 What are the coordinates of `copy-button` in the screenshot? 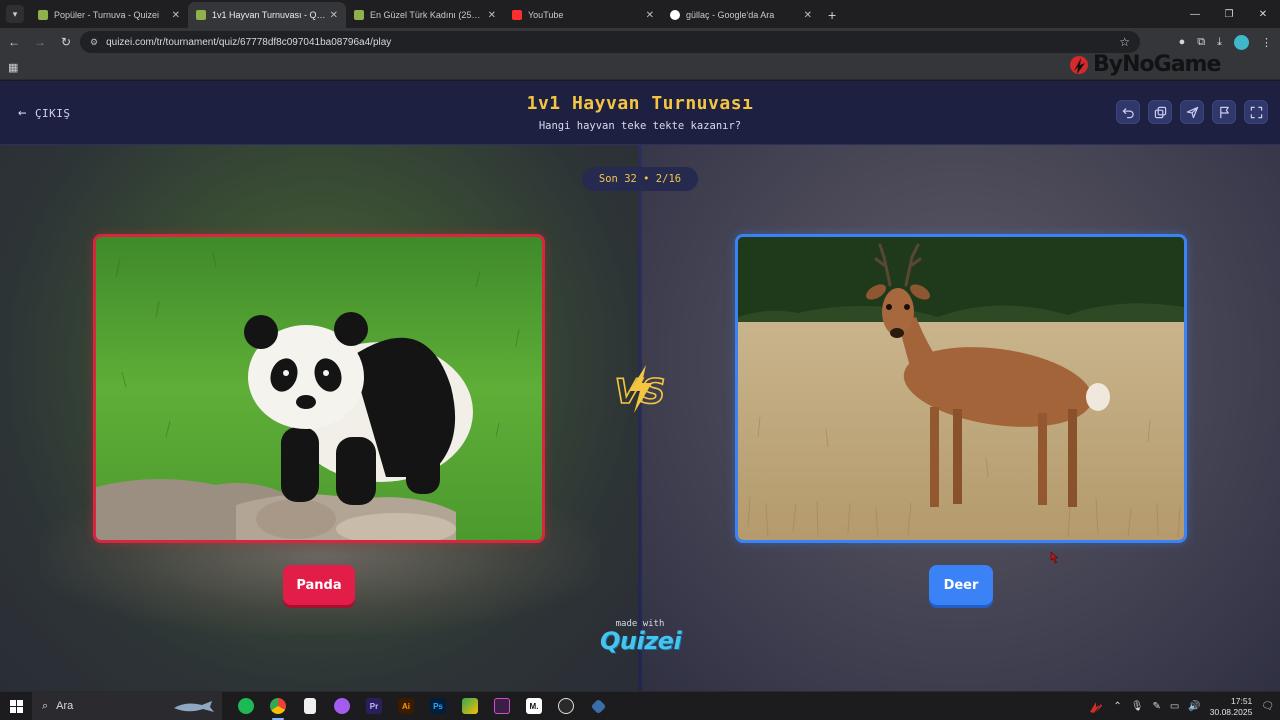 It's located at (1160, 112).